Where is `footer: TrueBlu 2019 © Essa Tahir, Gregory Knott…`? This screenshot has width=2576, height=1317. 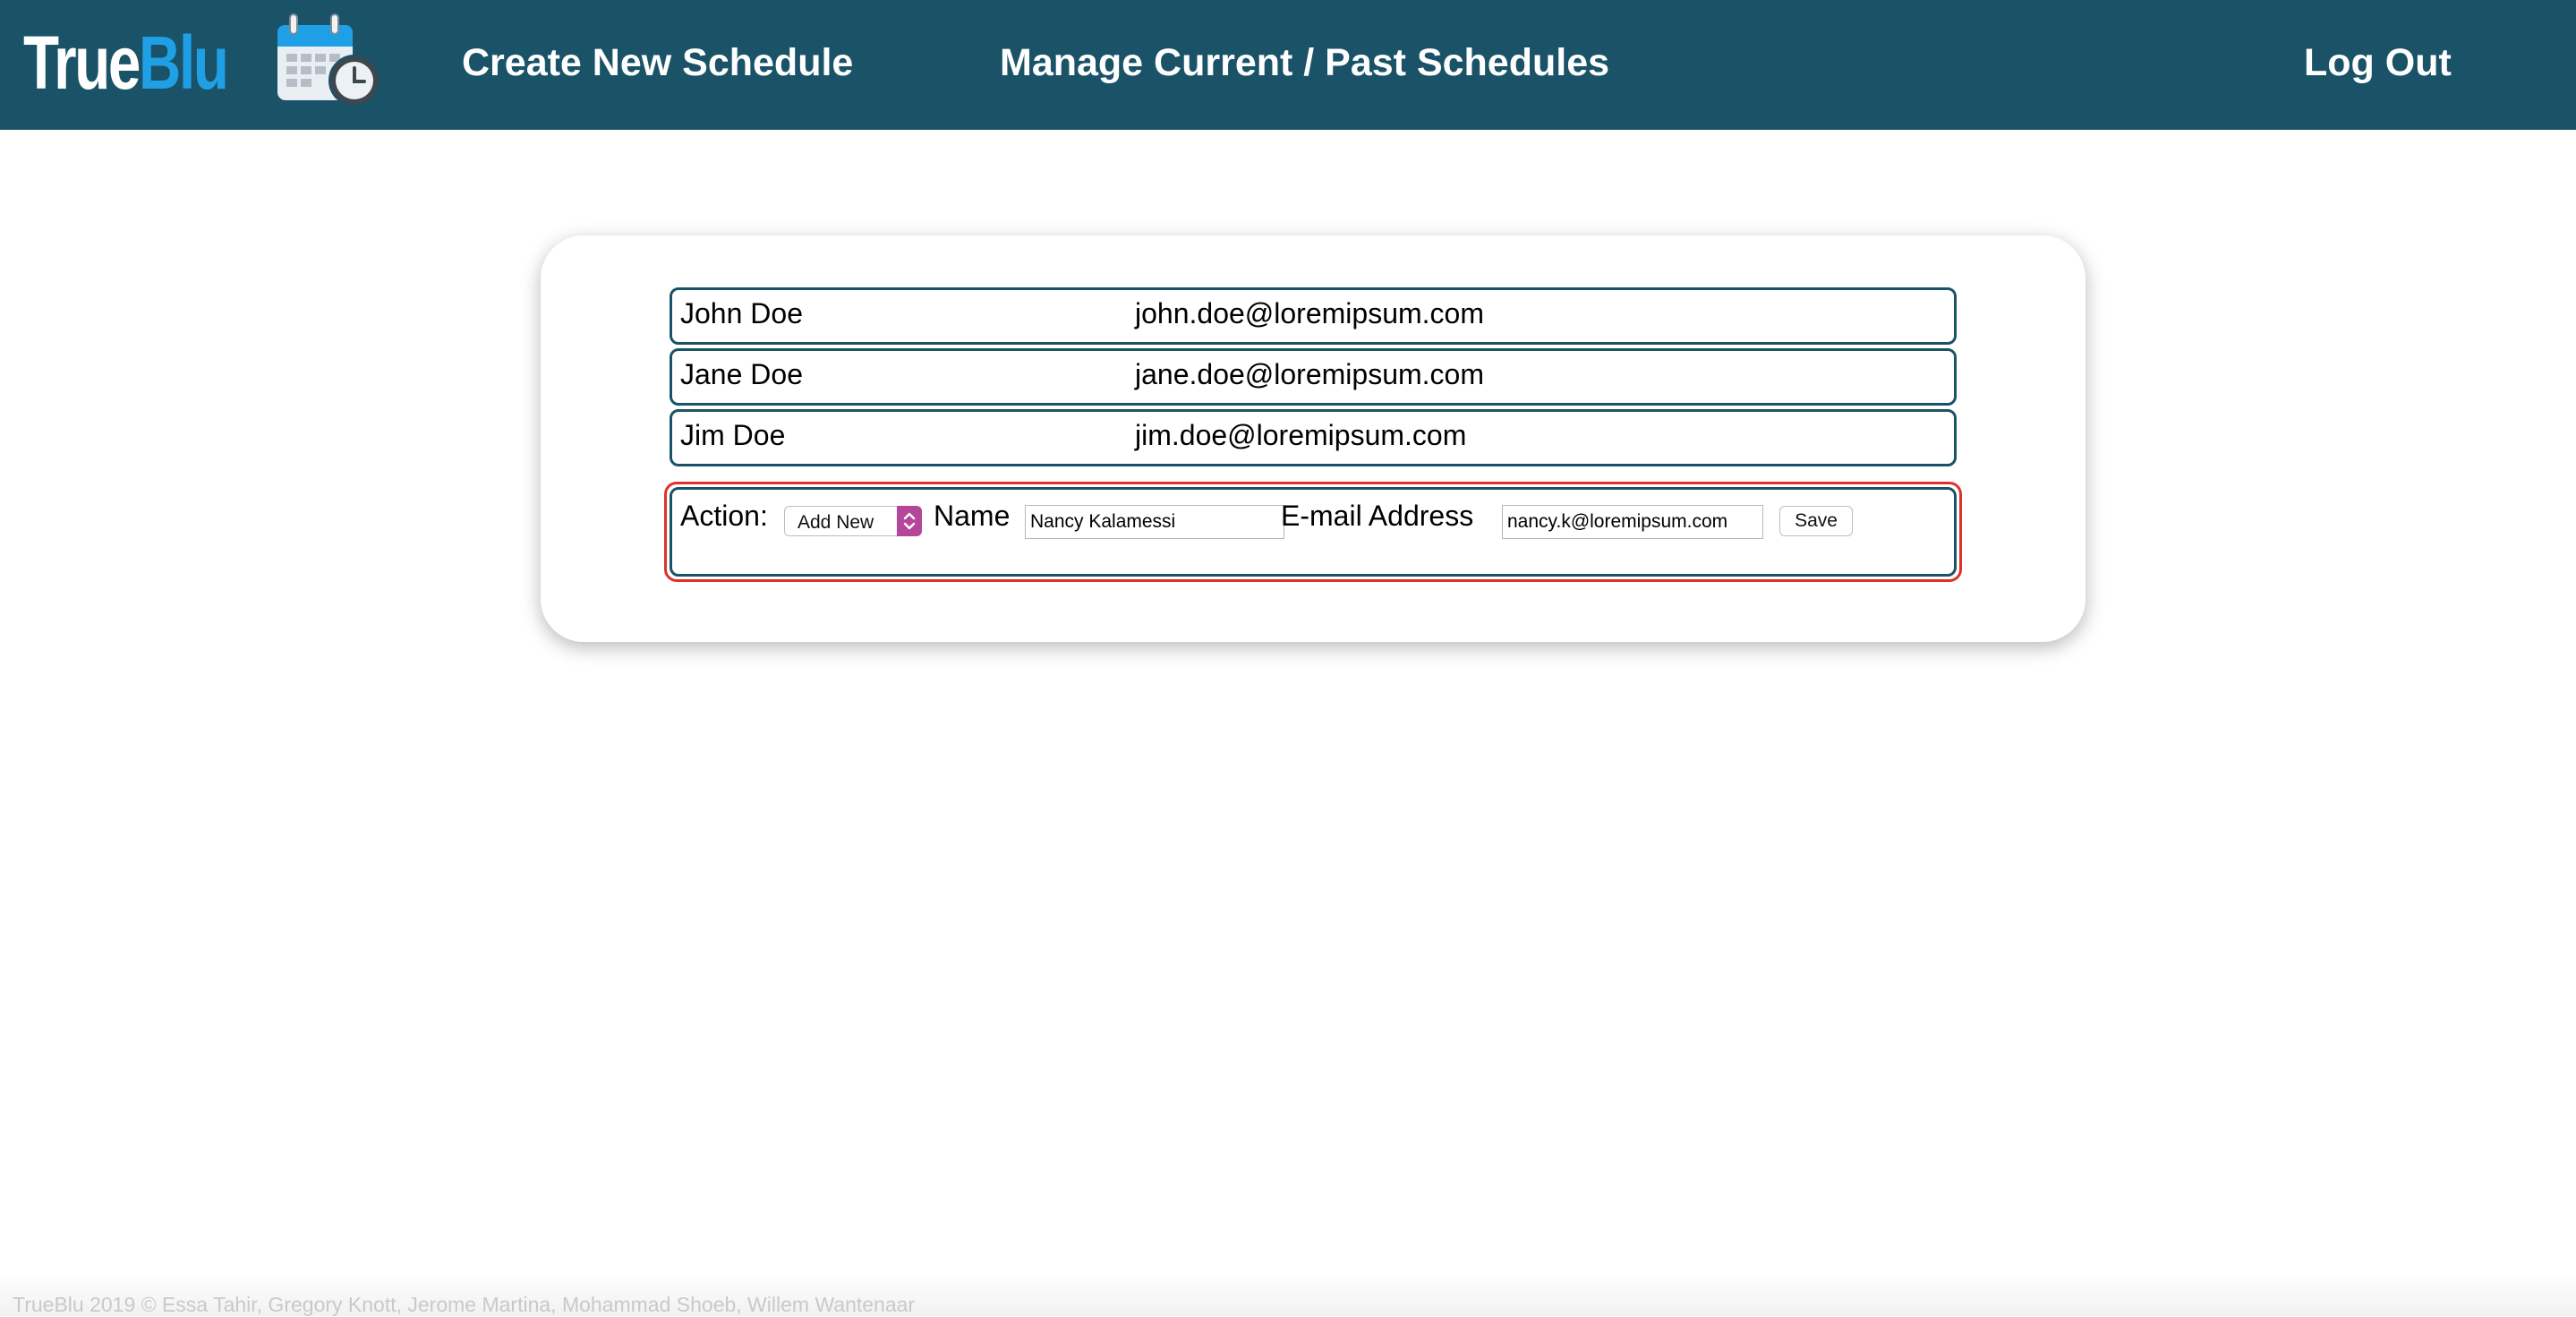 footer: TrueBlu 2019 © Essa Tahir, Gregory Knott… is located at coordinates (1288, 1294).